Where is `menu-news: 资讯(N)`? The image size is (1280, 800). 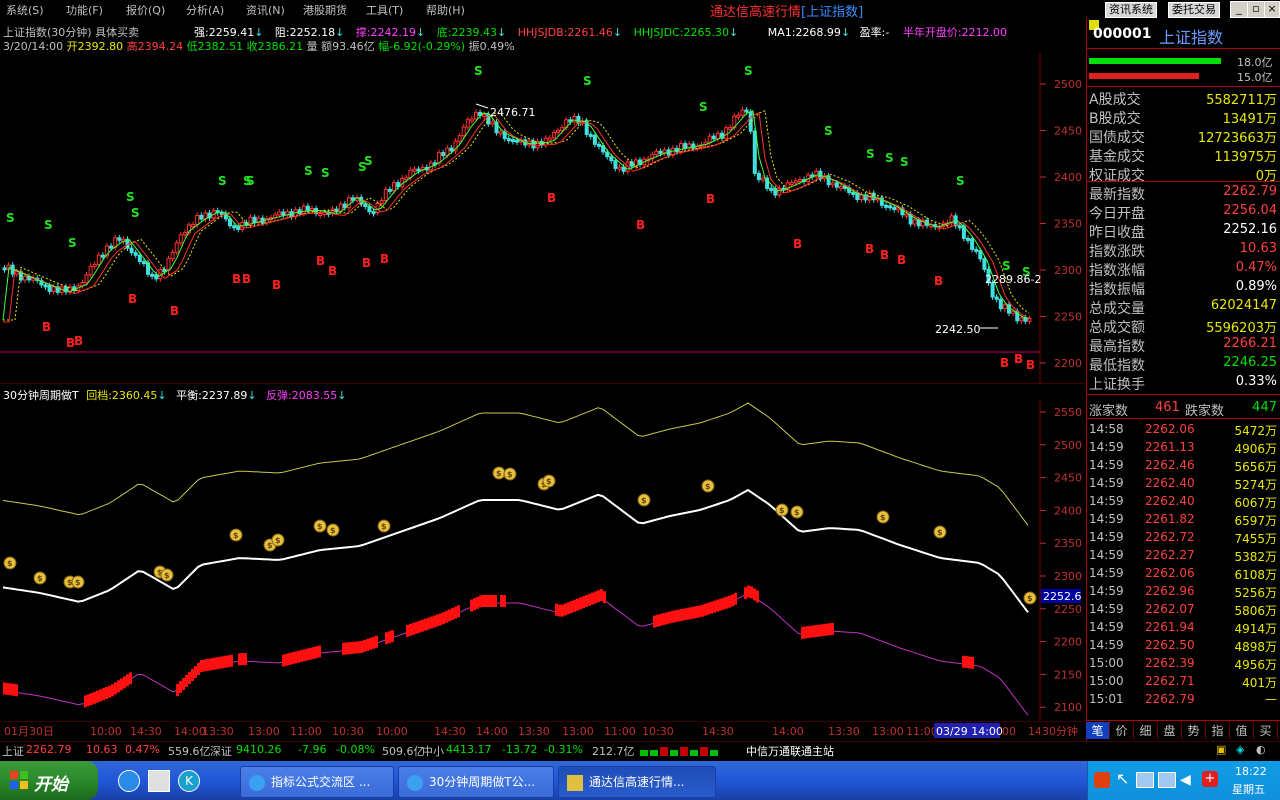
menu-news: 资讯(N) is located at coordinates (265, 10).